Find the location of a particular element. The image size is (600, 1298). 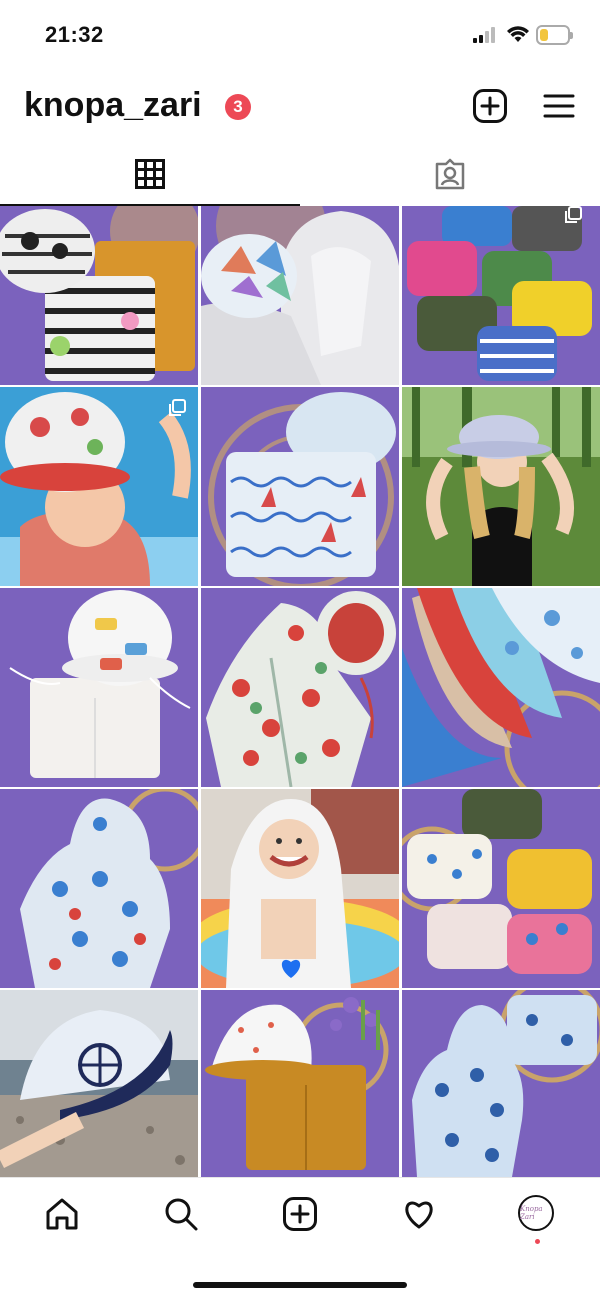

notification-badge: 3 is located at coordinates (238, 107).